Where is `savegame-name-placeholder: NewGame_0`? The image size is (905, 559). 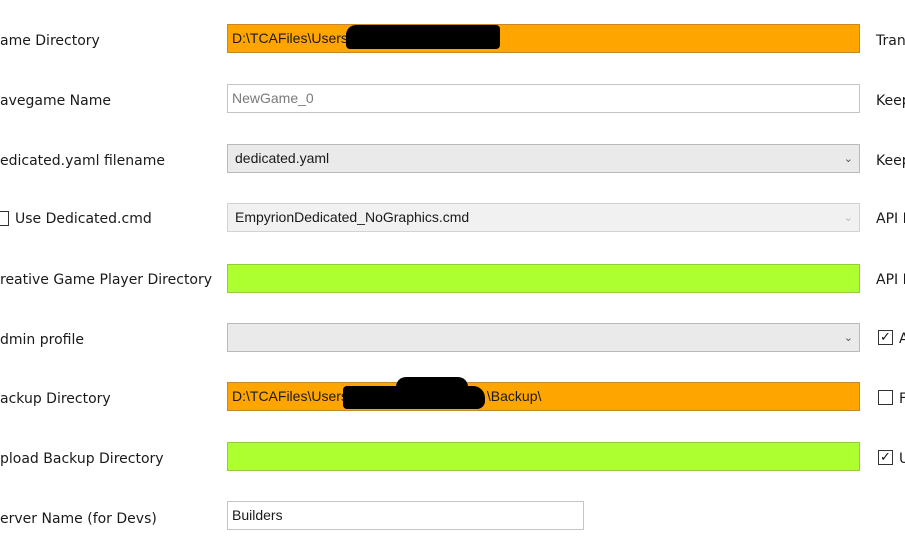
savegame-name-placeholder: NewGame_0 is located at coordinates (273, 98).